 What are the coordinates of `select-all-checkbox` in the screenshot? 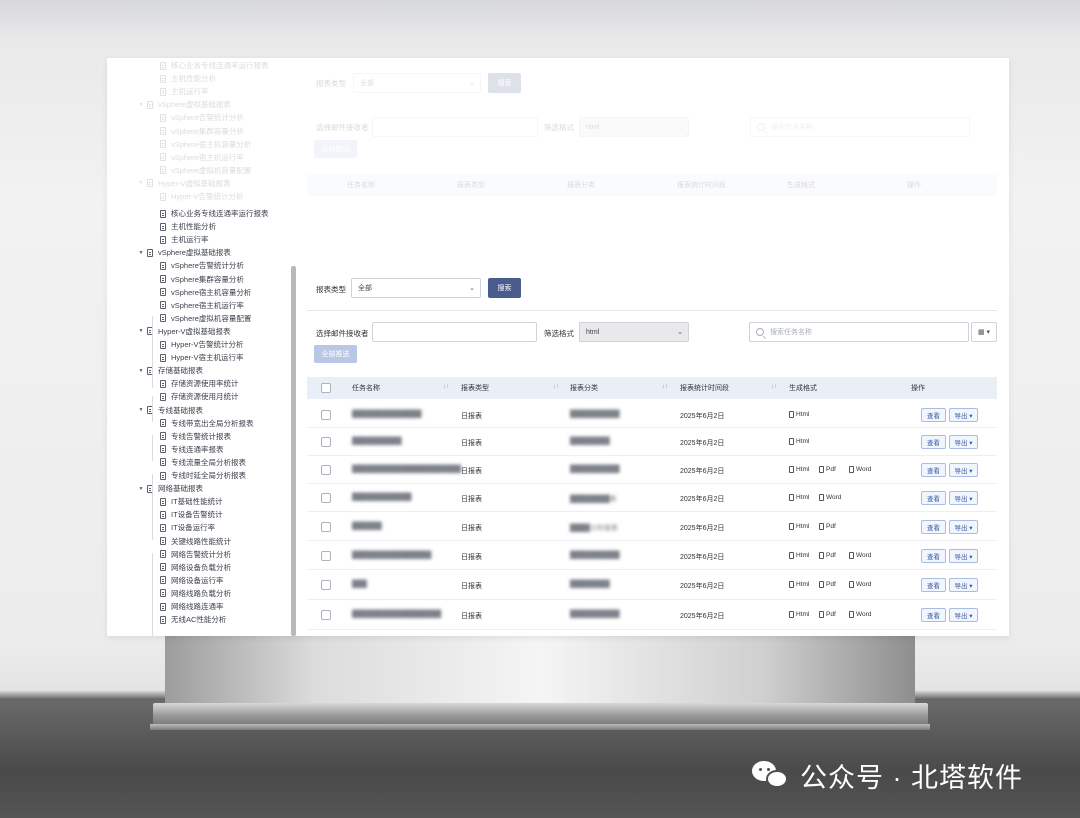 It's located at (326, 388).